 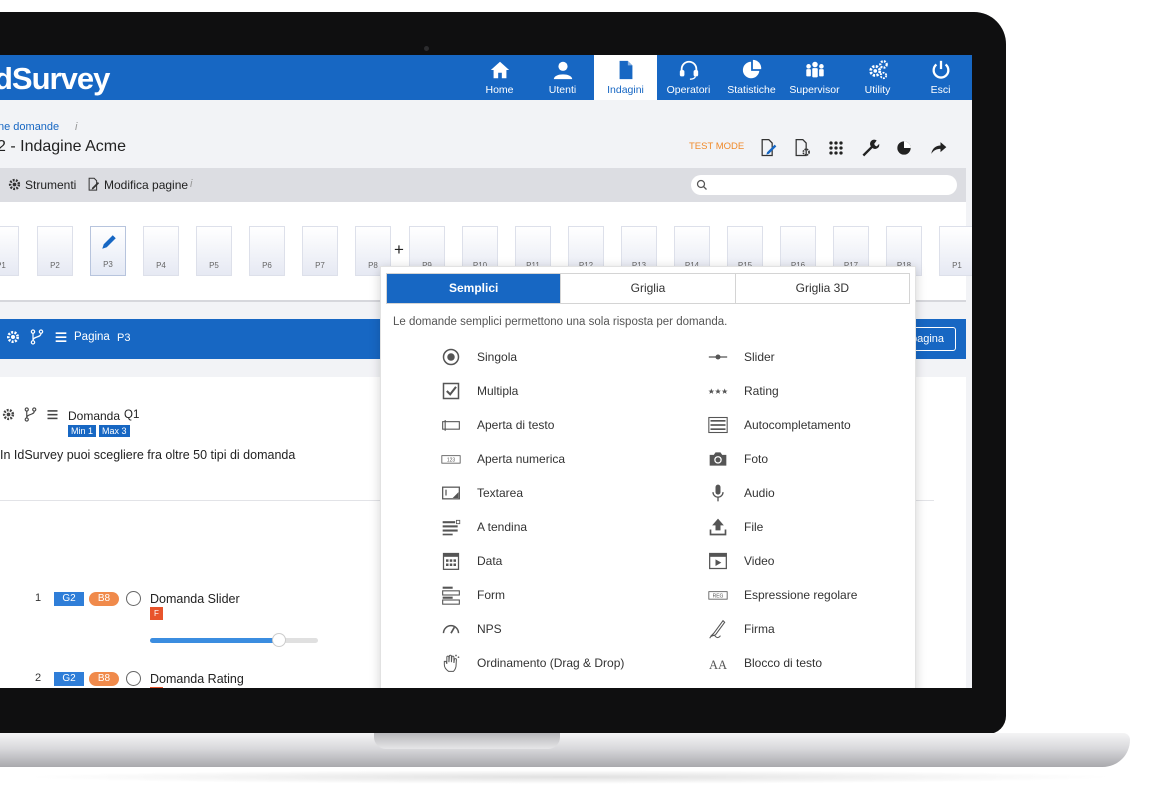 What do you see at coordinates (688, 70) in the screenshot?
I see `headset-icon` at bounding box center [688, 70].